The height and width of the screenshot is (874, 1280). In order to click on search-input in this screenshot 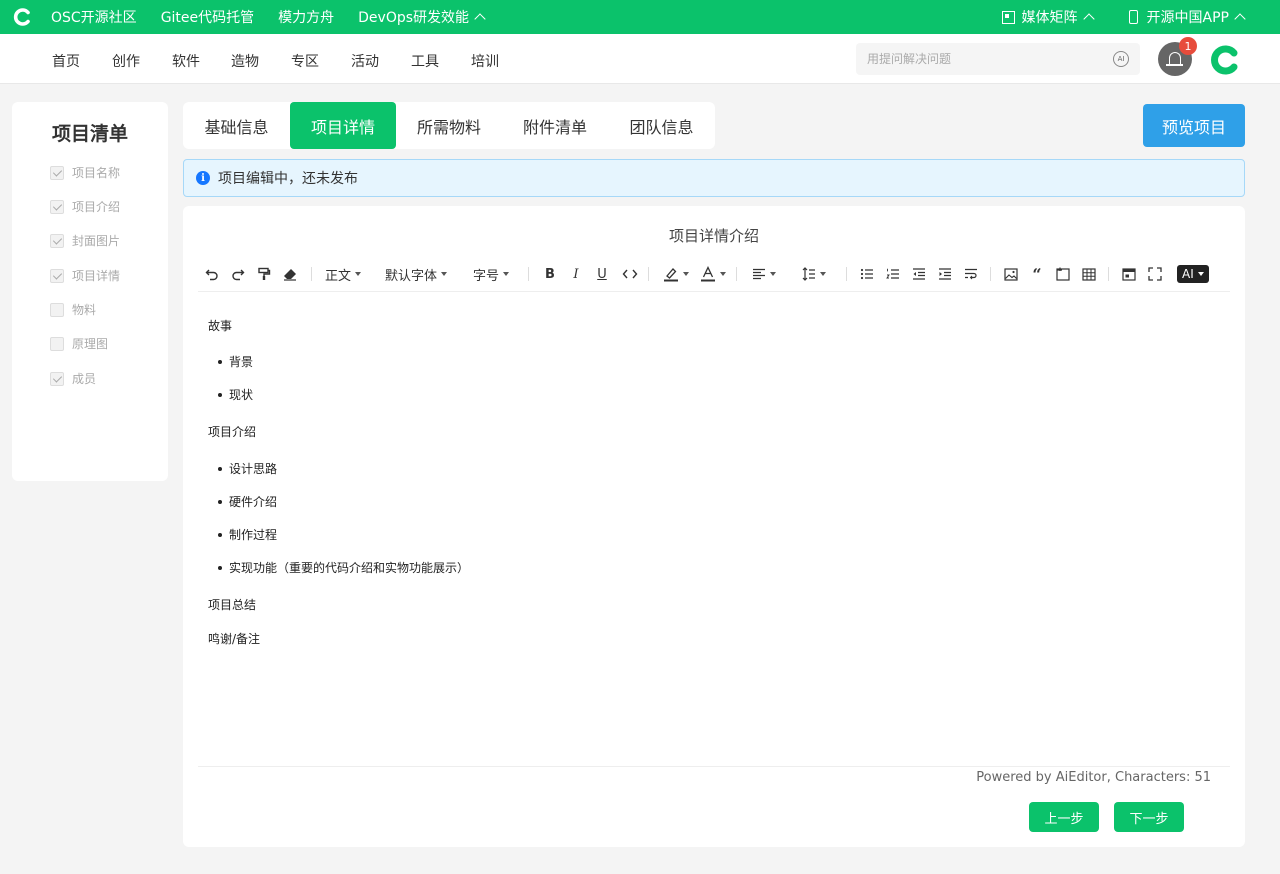, I will do `click(976, 59)`.